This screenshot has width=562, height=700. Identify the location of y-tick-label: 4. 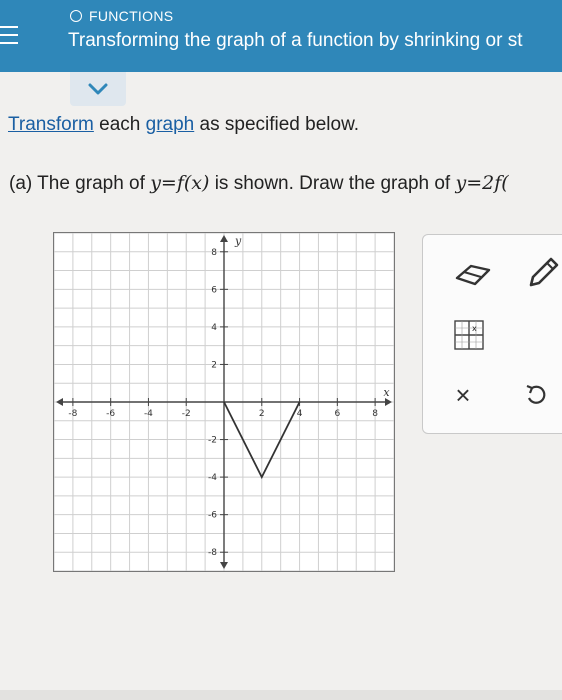
(214, 328).